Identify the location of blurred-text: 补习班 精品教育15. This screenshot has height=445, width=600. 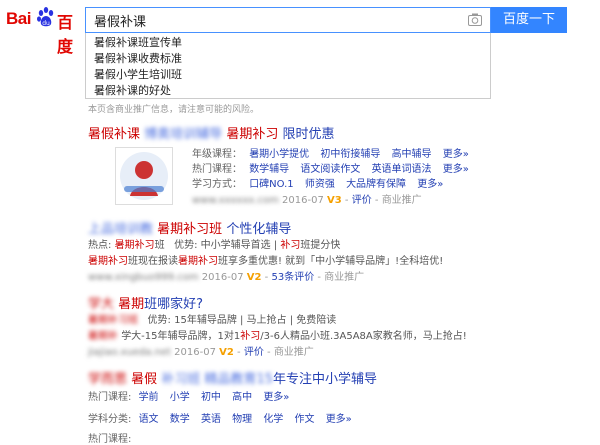
(217, 379).